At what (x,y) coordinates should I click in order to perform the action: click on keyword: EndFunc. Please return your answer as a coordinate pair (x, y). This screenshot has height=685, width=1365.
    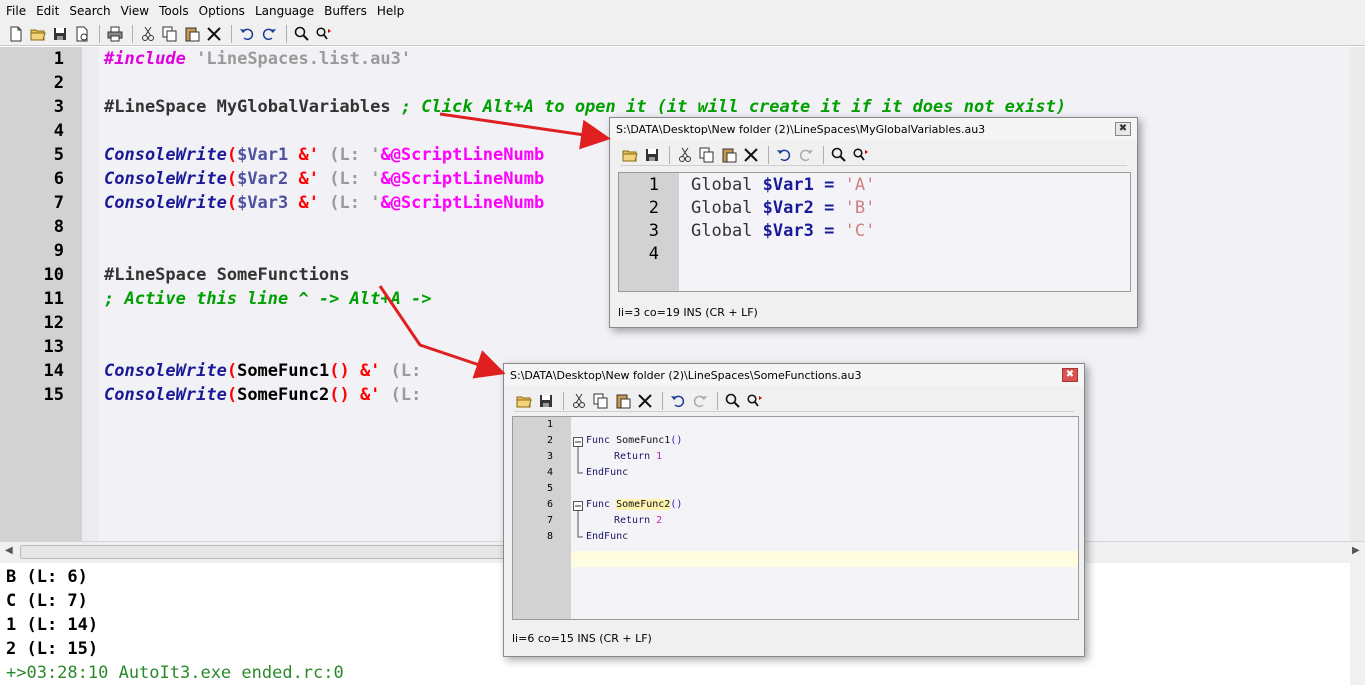
    Looking at the image, I should click on (607, 472).